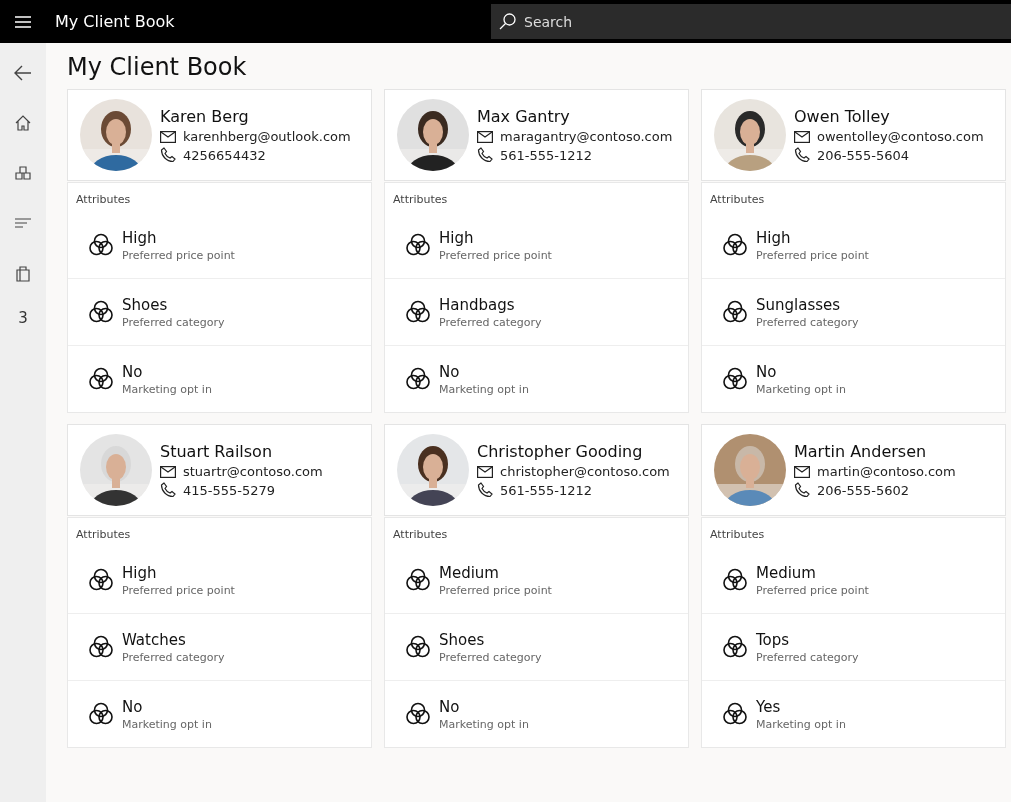  What do you see at coordinates (115, 21) in the screenshot?
I see `app-title: My Client Book` at bounding box center [115, 21].